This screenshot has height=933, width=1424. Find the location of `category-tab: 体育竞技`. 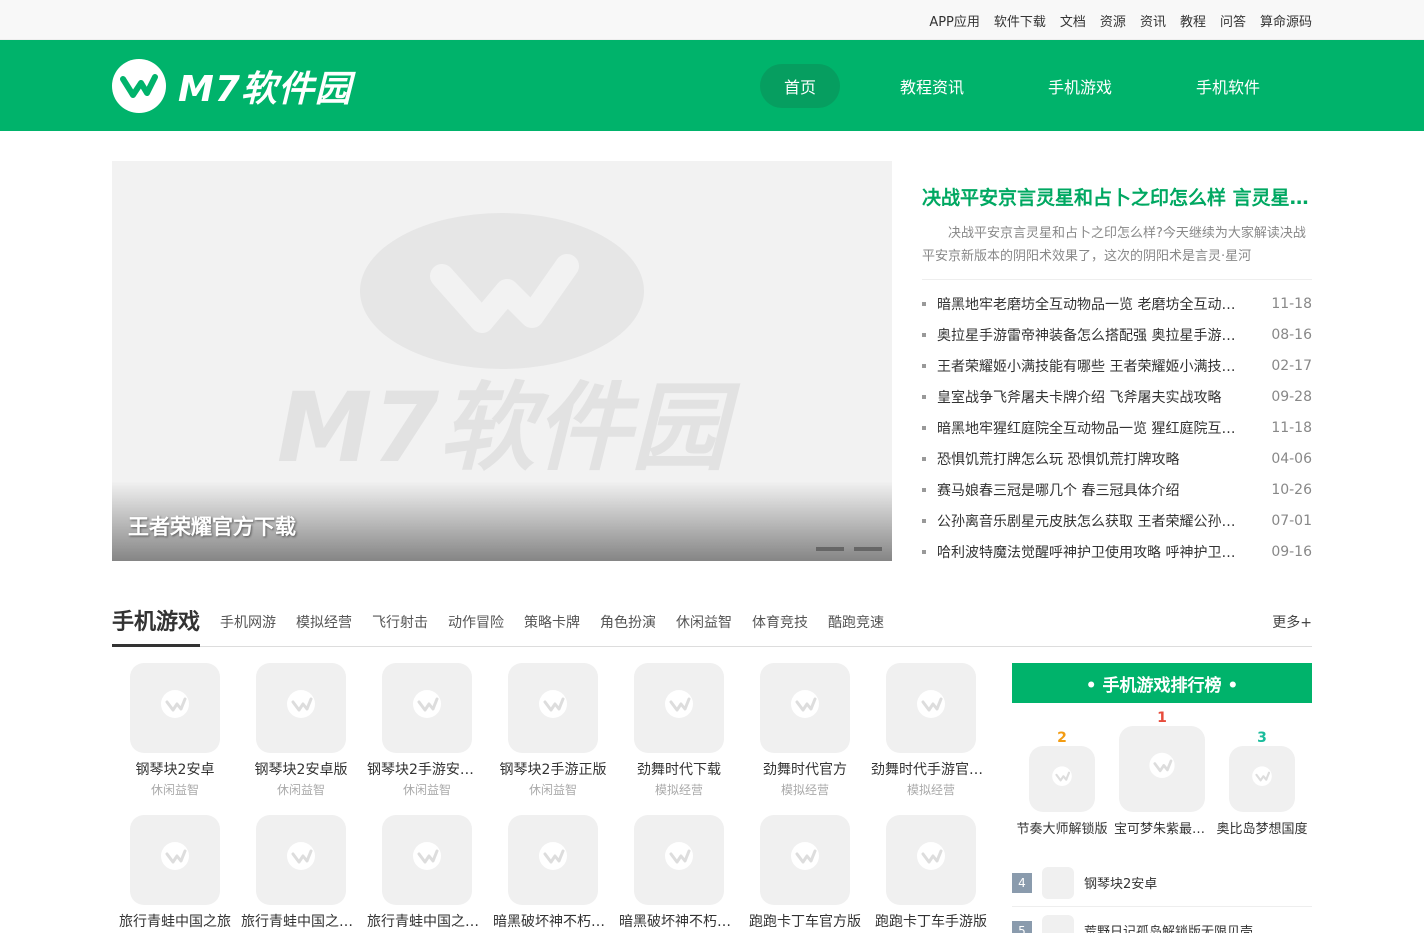

category-tab: 体育竞技 is located at coordinates (780, 622).